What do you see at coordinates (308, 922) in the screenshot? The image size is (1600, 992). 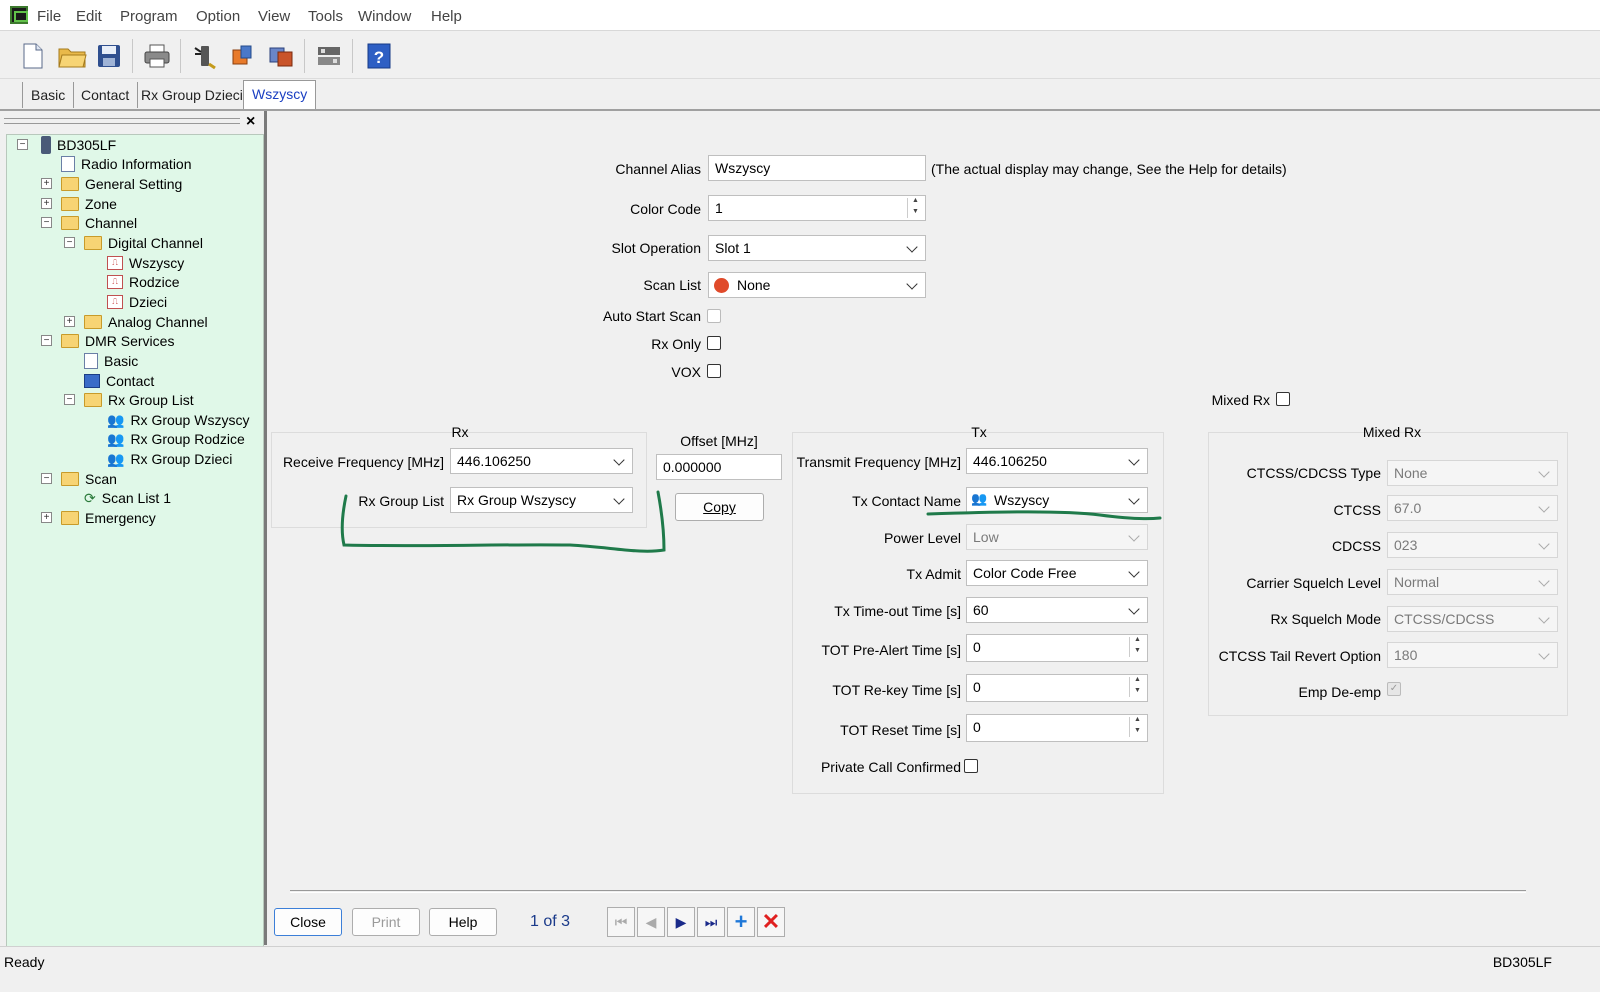 I see `close-button: Close` at bounding box center [308, 922].